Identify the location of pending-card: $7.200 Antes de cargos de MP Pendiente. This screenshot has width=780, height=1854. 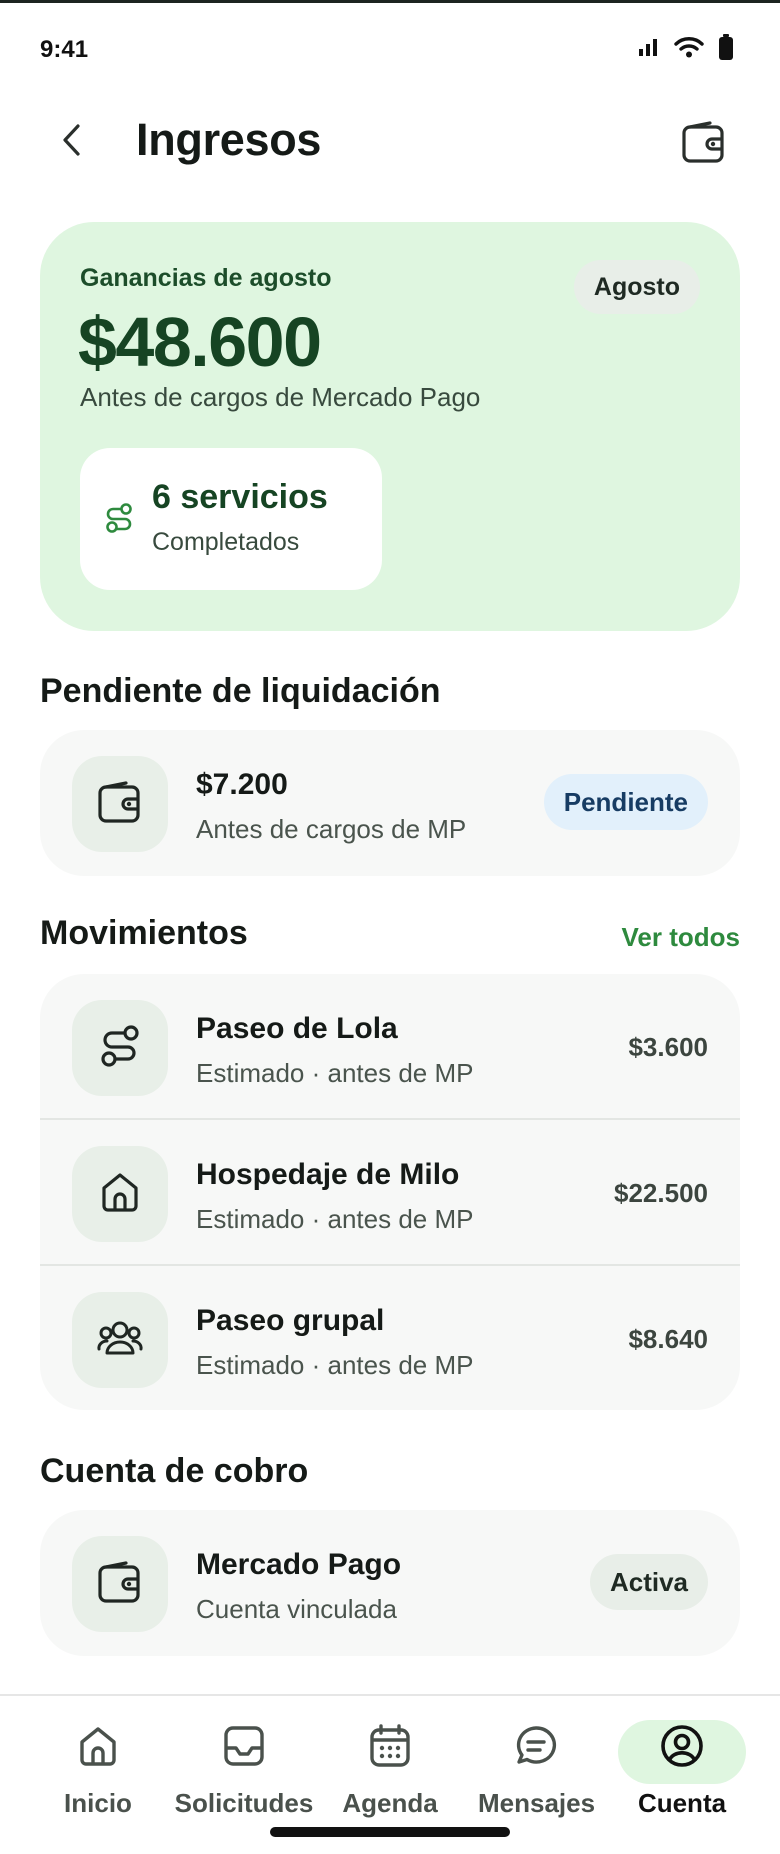
(390, 803).